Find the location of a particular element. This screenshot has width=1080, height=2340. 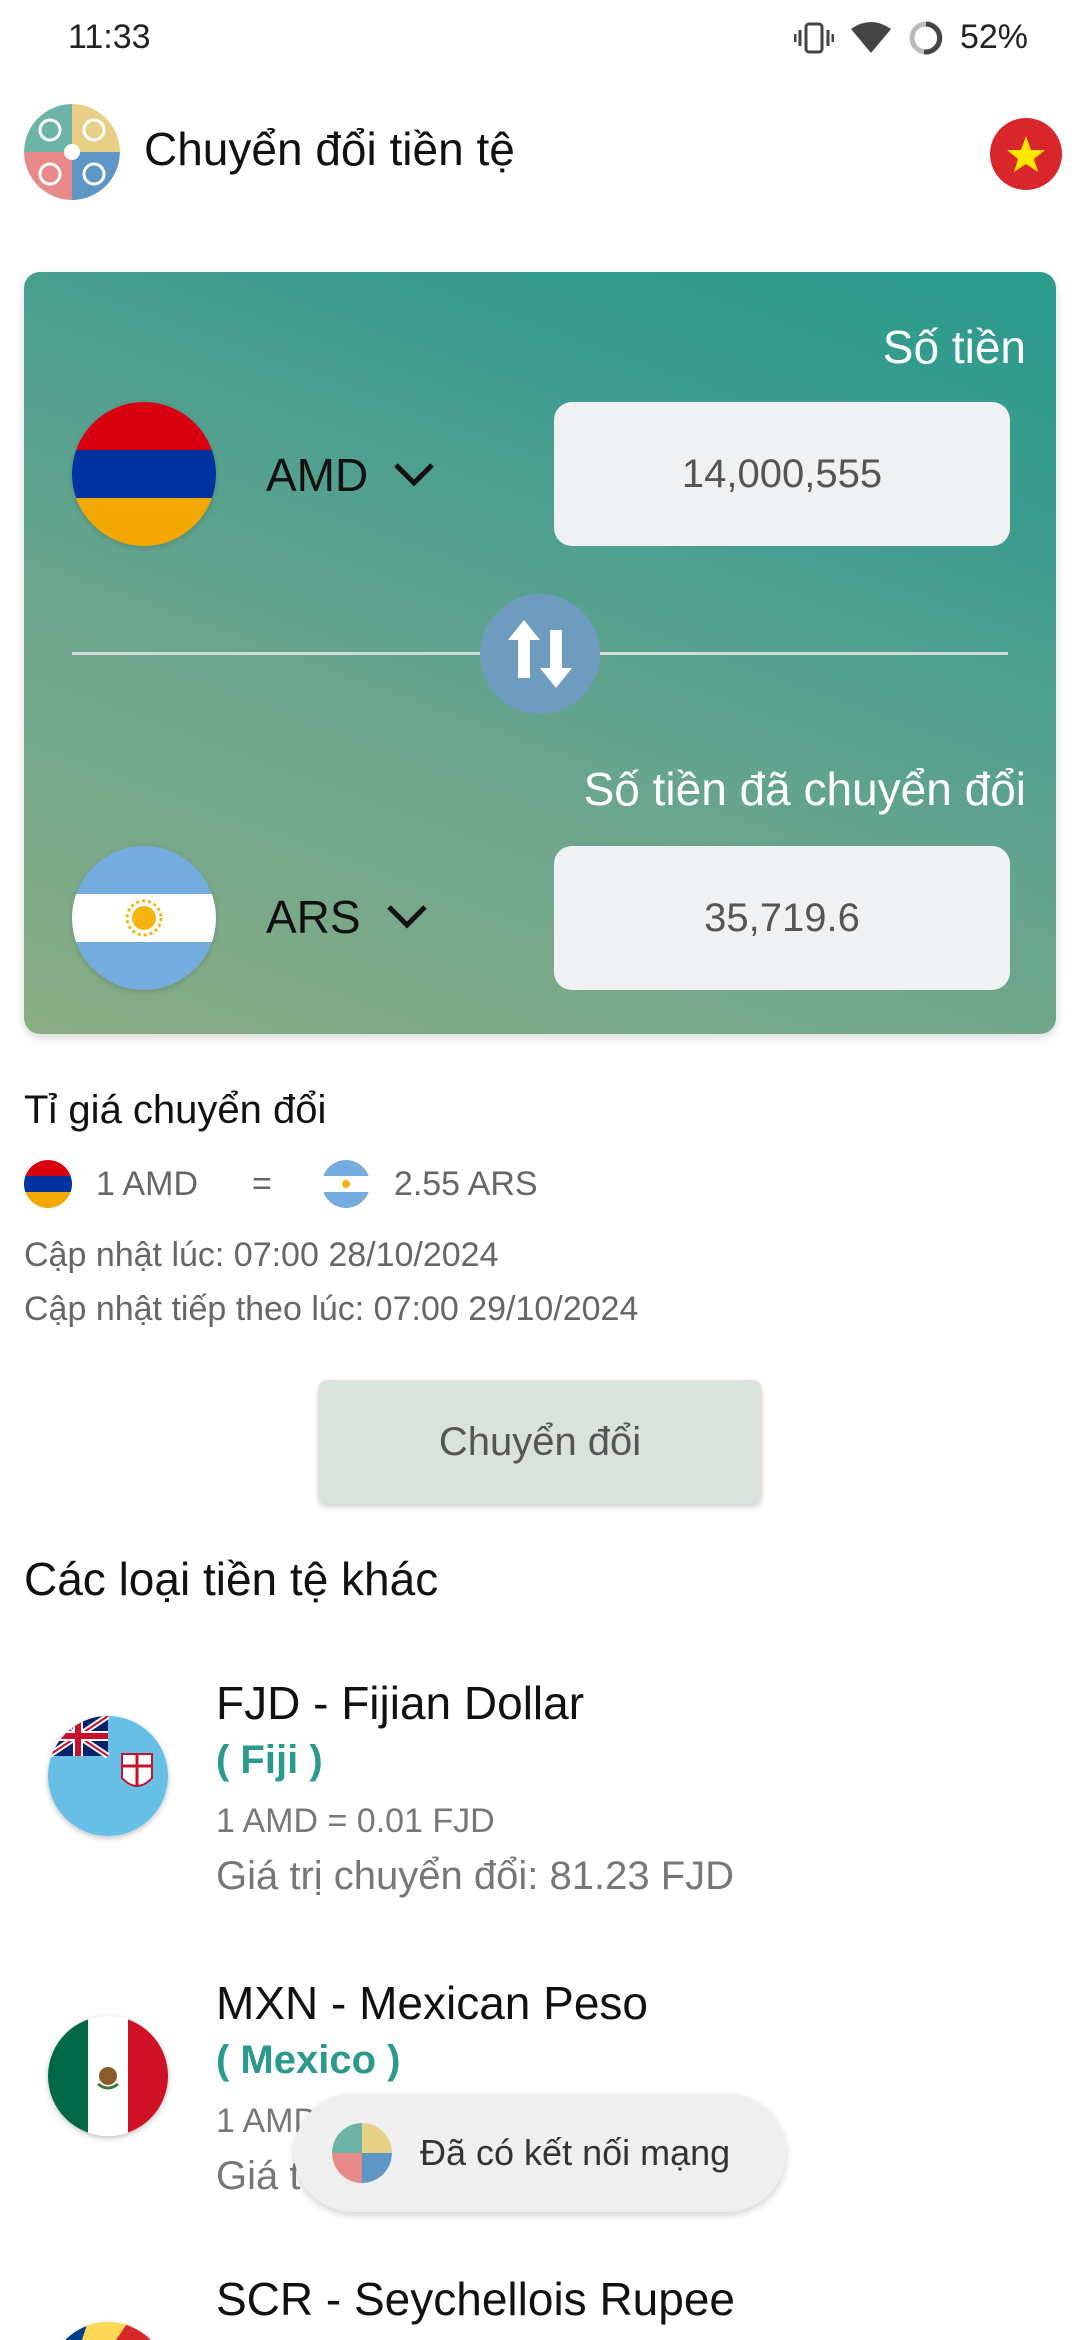

rate-left: 1 AMD is located at coordinates (147, 1183).